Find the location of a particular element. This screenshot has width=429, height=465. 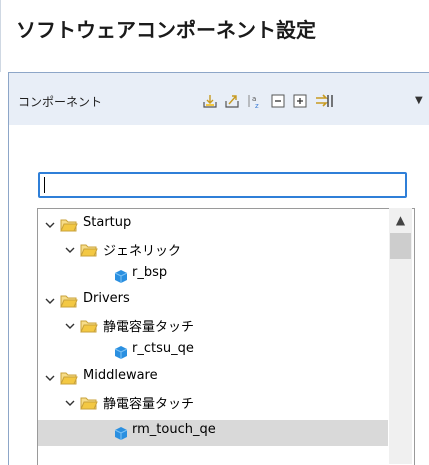

expand-all-icon is located at coordinates (300, 101).